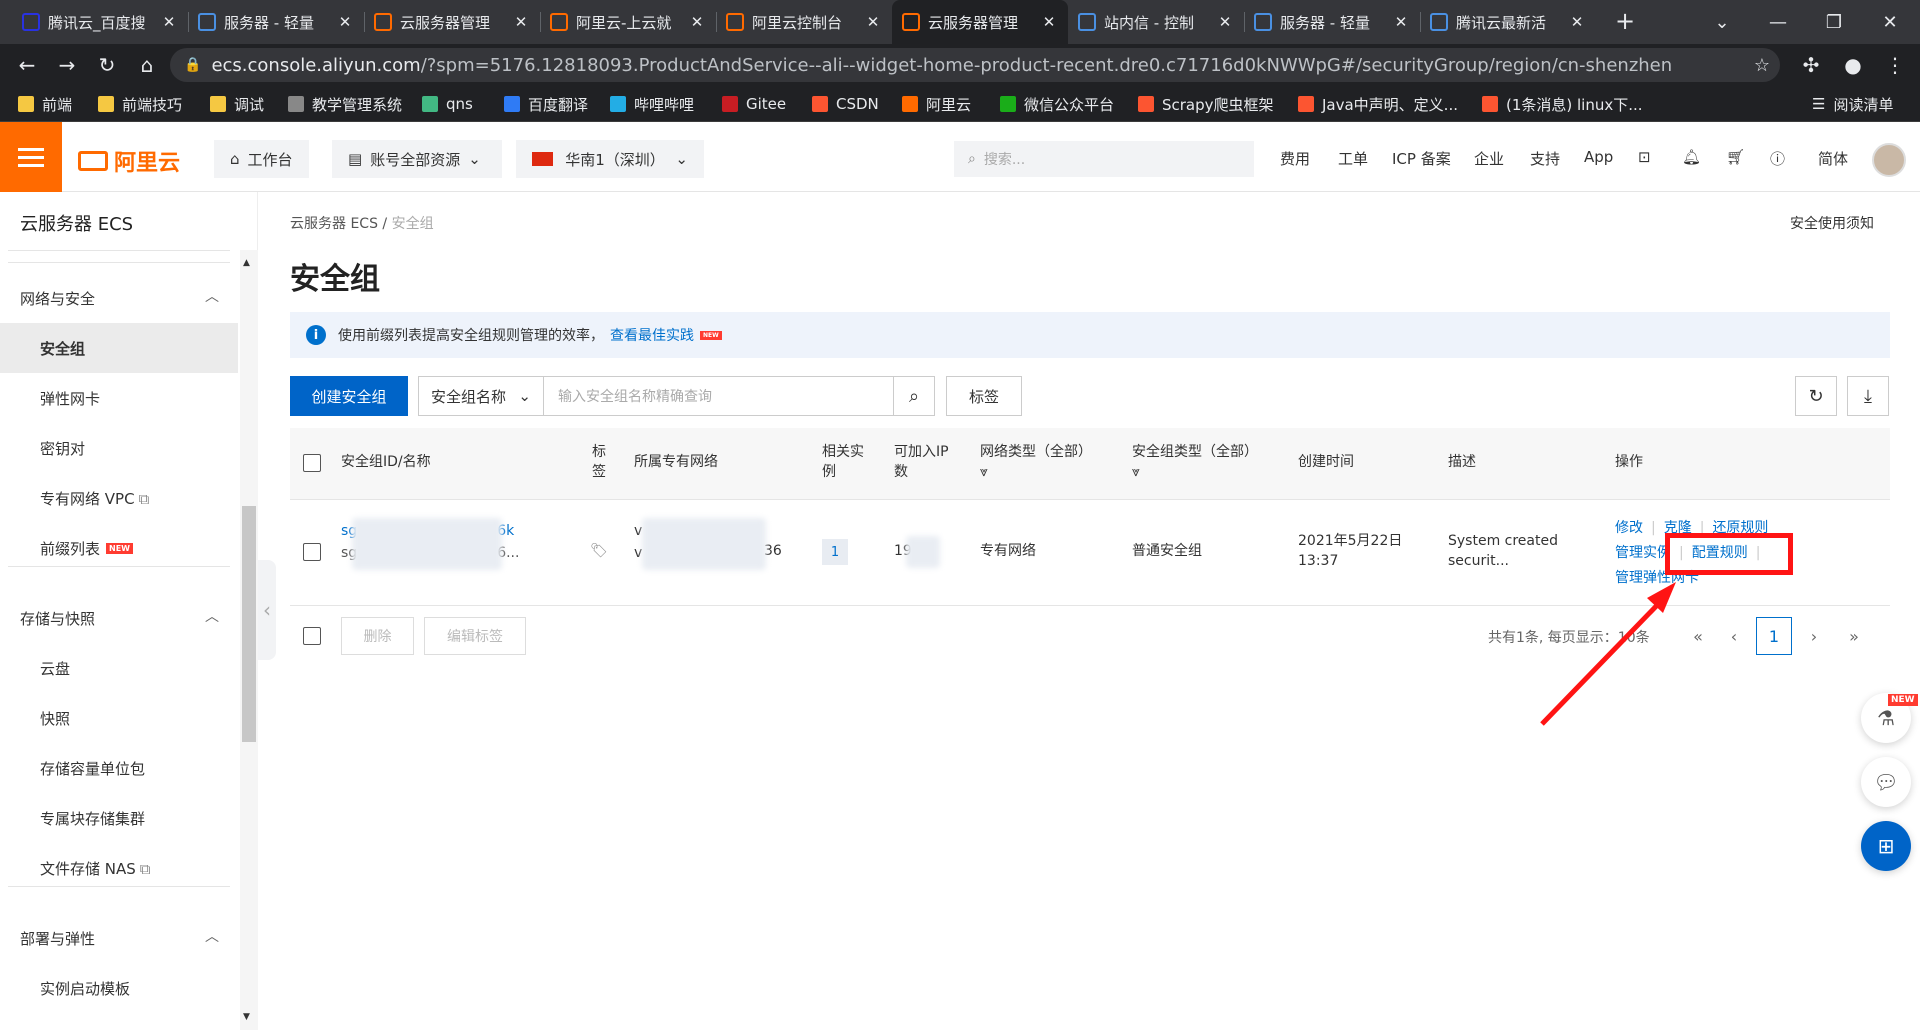 This screenshot has height=1030, width=1920. Describe the element at coordinates (1774, 636) in the screenshot. I see `page-1-button: 1` at that location.